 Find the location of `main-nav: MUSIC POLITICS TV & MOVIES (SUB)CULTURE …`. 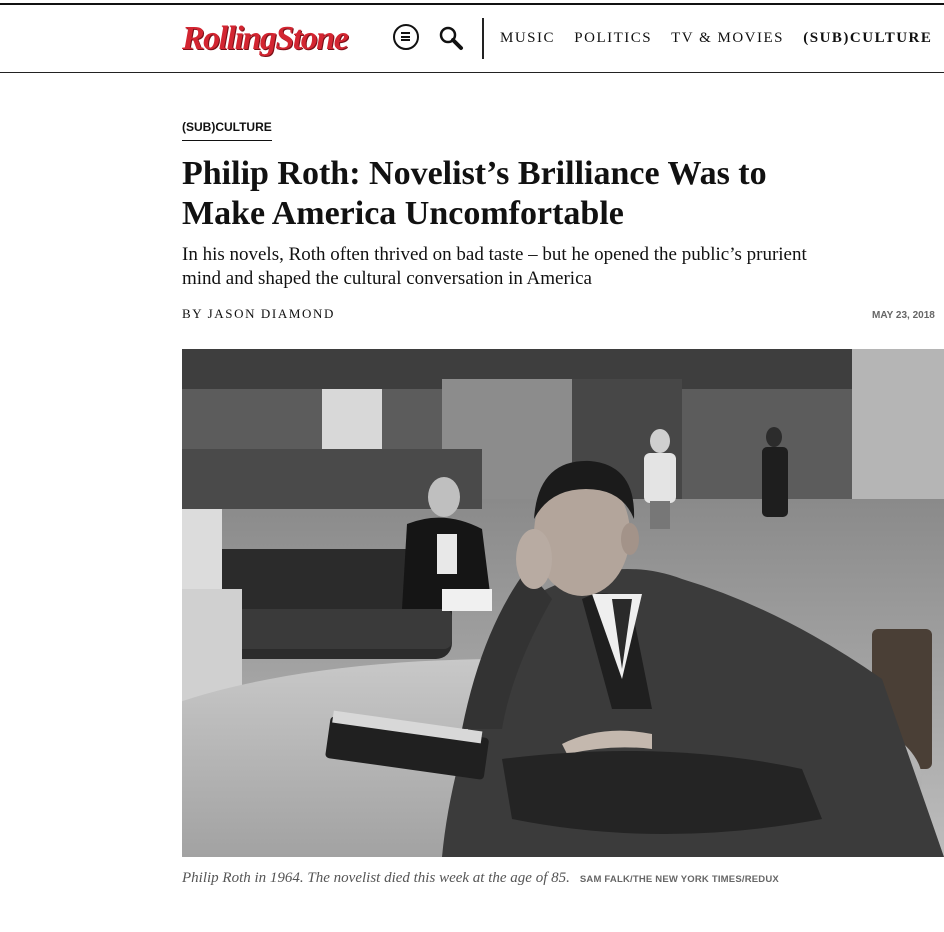

main-nav: MUSIC POLITICS TV & MOVIES (SUB)CULTURE … is located at coordinates (722, 38).